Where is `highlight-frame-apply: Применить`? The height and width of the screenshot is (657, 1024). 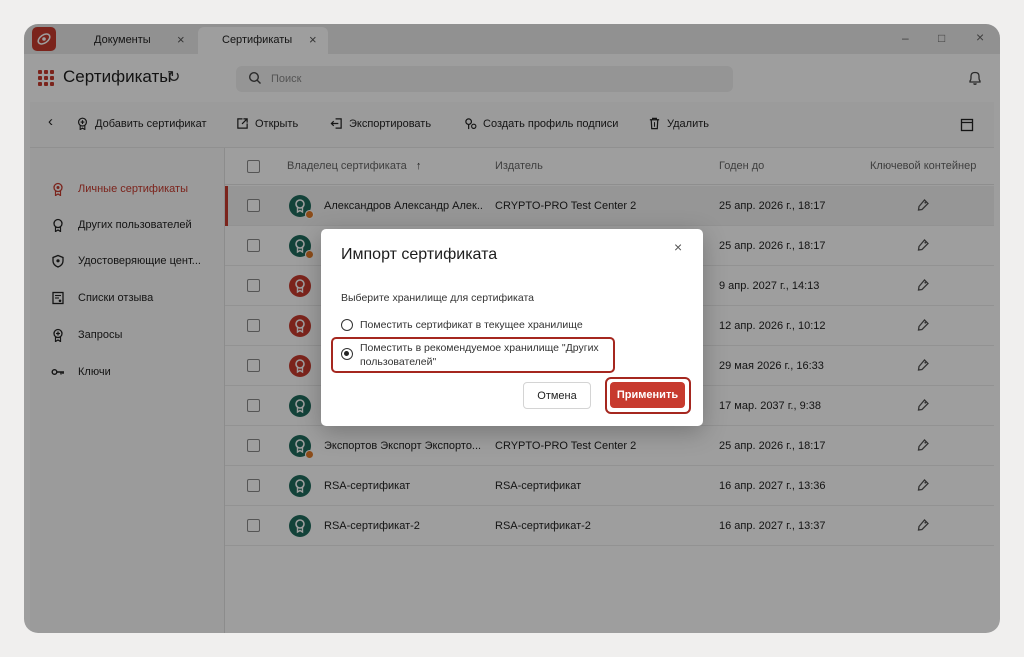 highlight-frame-apply: Применить is located at coordinates (648, 395).